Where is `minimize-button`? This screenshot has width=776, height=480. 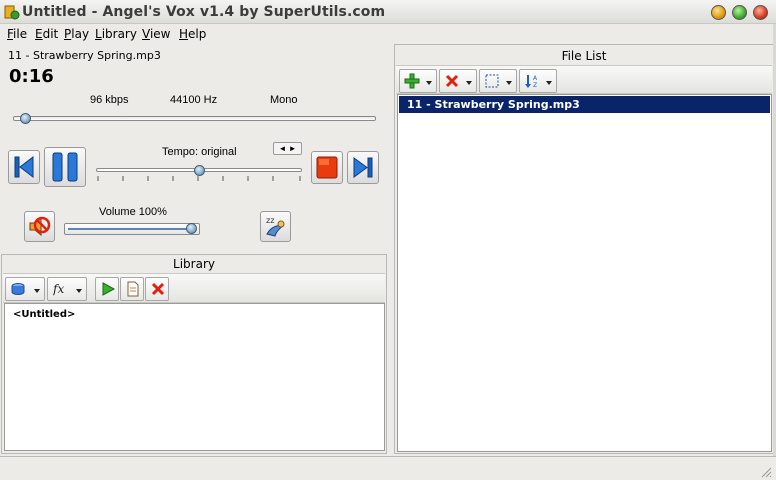
minimize-button is located at coordinates (718, 12).